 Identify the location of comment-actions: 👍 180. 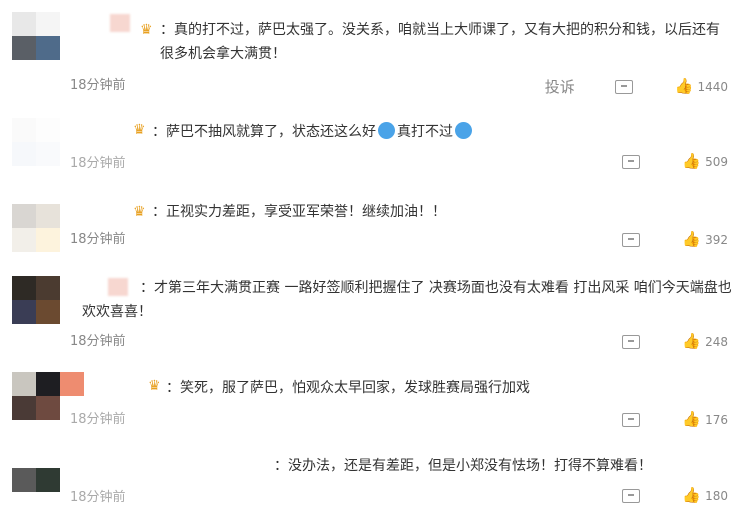
(675, 495).